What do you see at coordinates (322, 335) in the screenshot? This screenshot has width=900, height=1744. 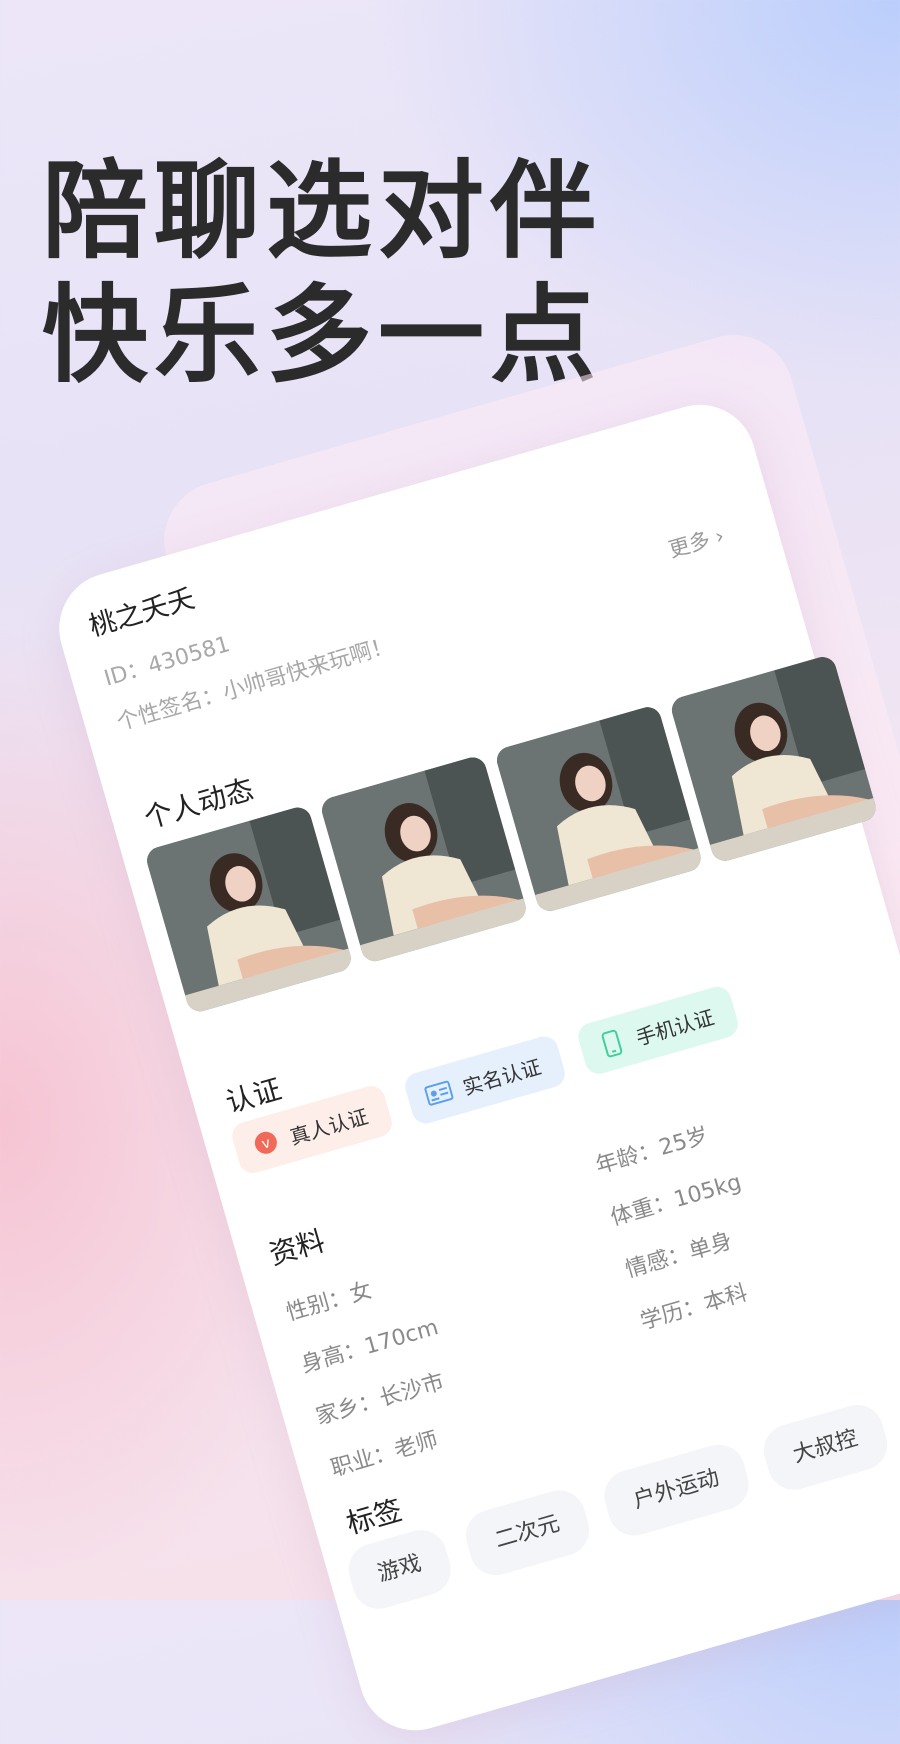 I see `headline-line-2: 快乐多一点` at bounding box center [322, 335].